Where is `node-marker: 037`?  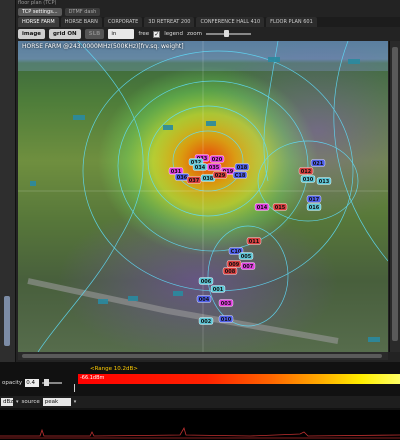 node-marker: 037 is located at coordinates (194, 180).